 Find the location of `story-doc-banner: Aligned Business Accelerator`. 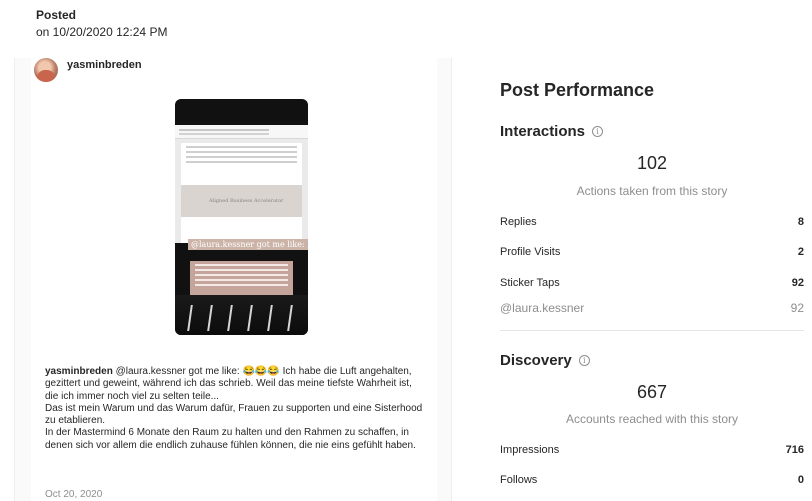

story-doc-banner: Aligned Business Accelerator is located at coordinates (241, 201).